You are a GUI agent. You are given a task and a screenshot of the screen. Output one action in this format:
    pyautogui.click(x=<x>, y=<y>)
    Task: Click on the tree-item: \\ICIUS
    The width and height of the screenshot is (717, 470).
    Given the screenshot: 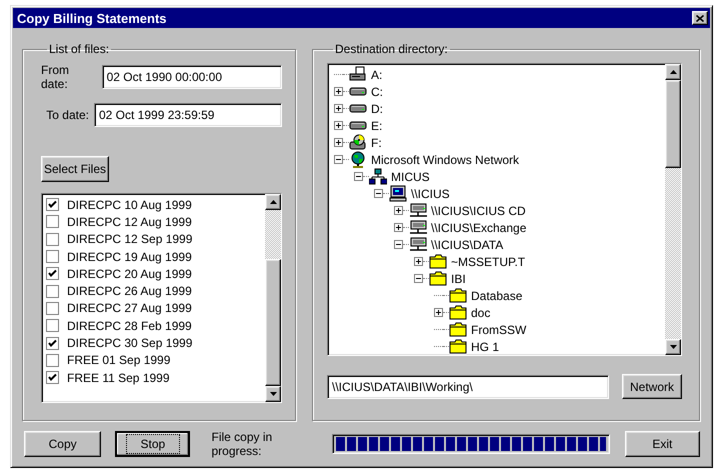 What is the action you would take?
    pyautogui.click(x=430, y=193)
    